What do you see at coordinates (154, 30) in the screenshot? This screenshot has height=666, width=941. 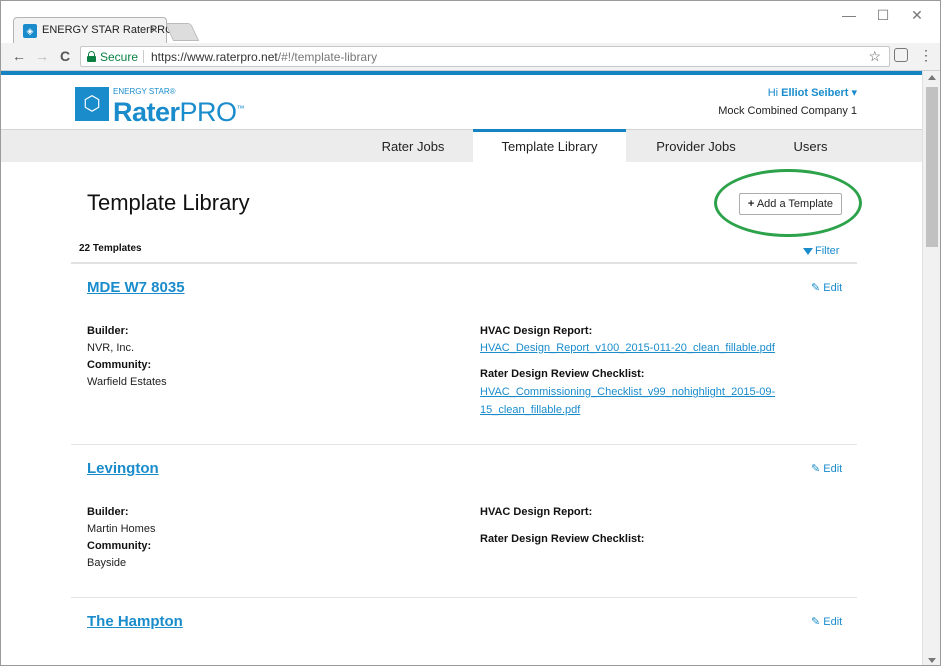 I see `tab-close-icon: ×` at bounding box center [154, 30].